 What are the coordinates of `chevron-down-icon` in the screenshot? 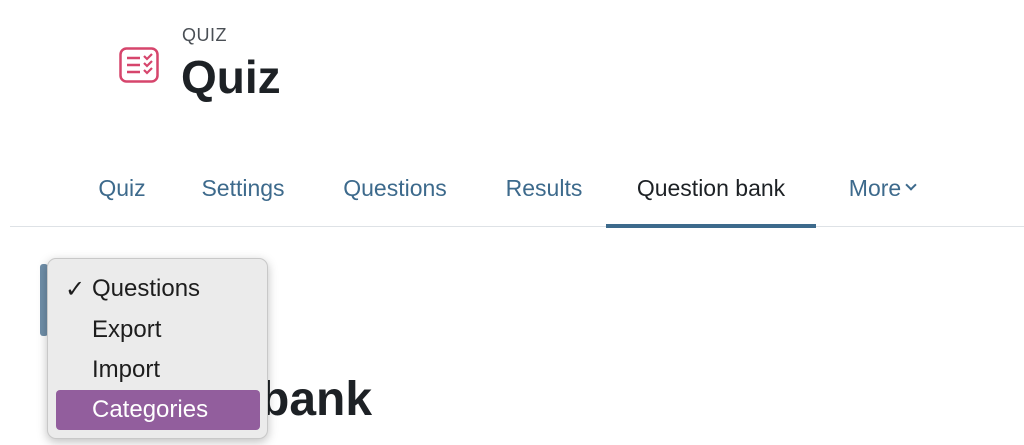 It's located at (911, 185).